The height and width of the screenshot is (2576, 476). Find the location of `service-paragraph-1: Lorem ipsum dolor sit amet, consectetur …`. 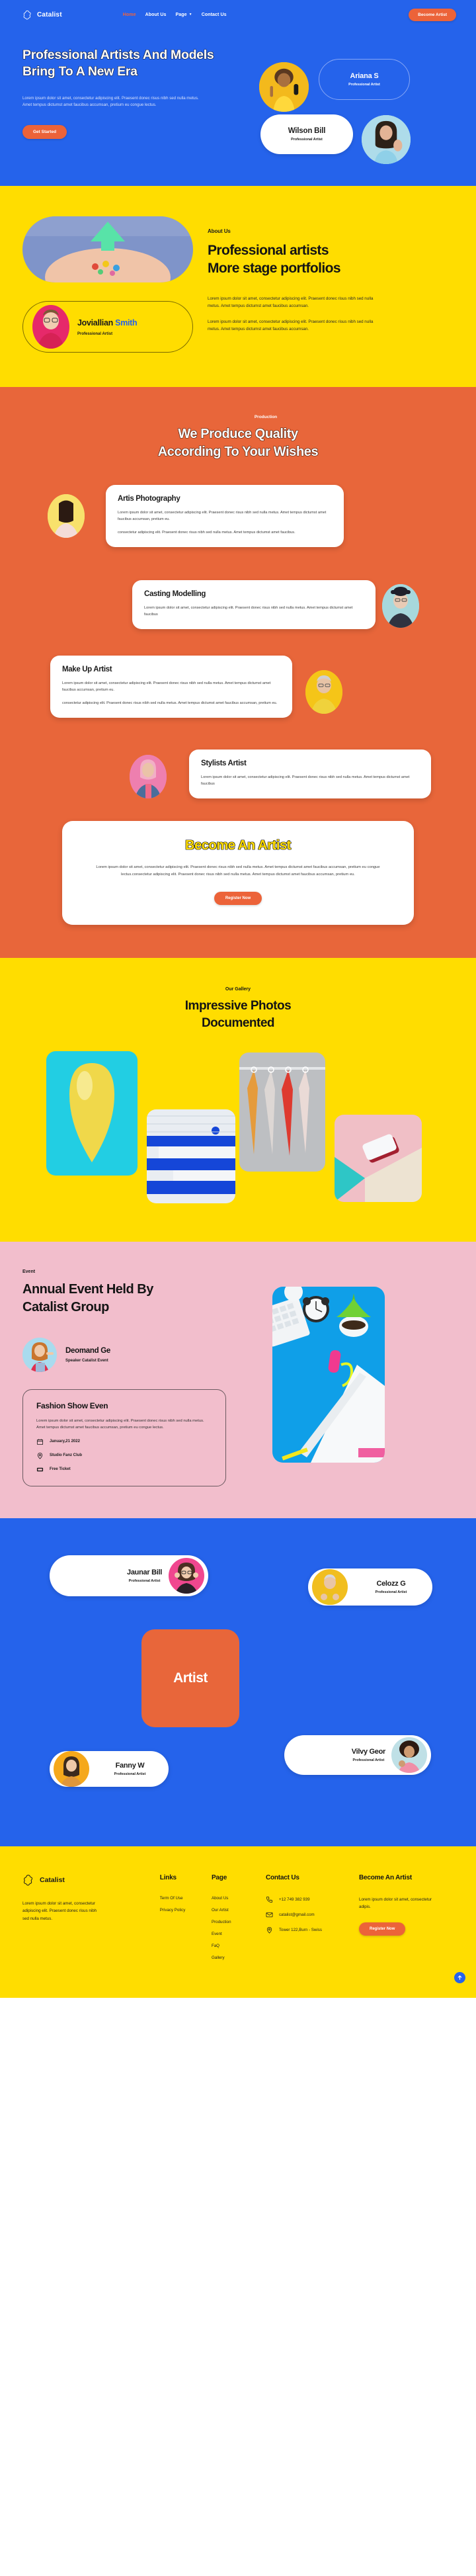

service-paragraph-1: Lorem ipsum dolor sit amet, consectetur … is located at coordinates (248, 611).